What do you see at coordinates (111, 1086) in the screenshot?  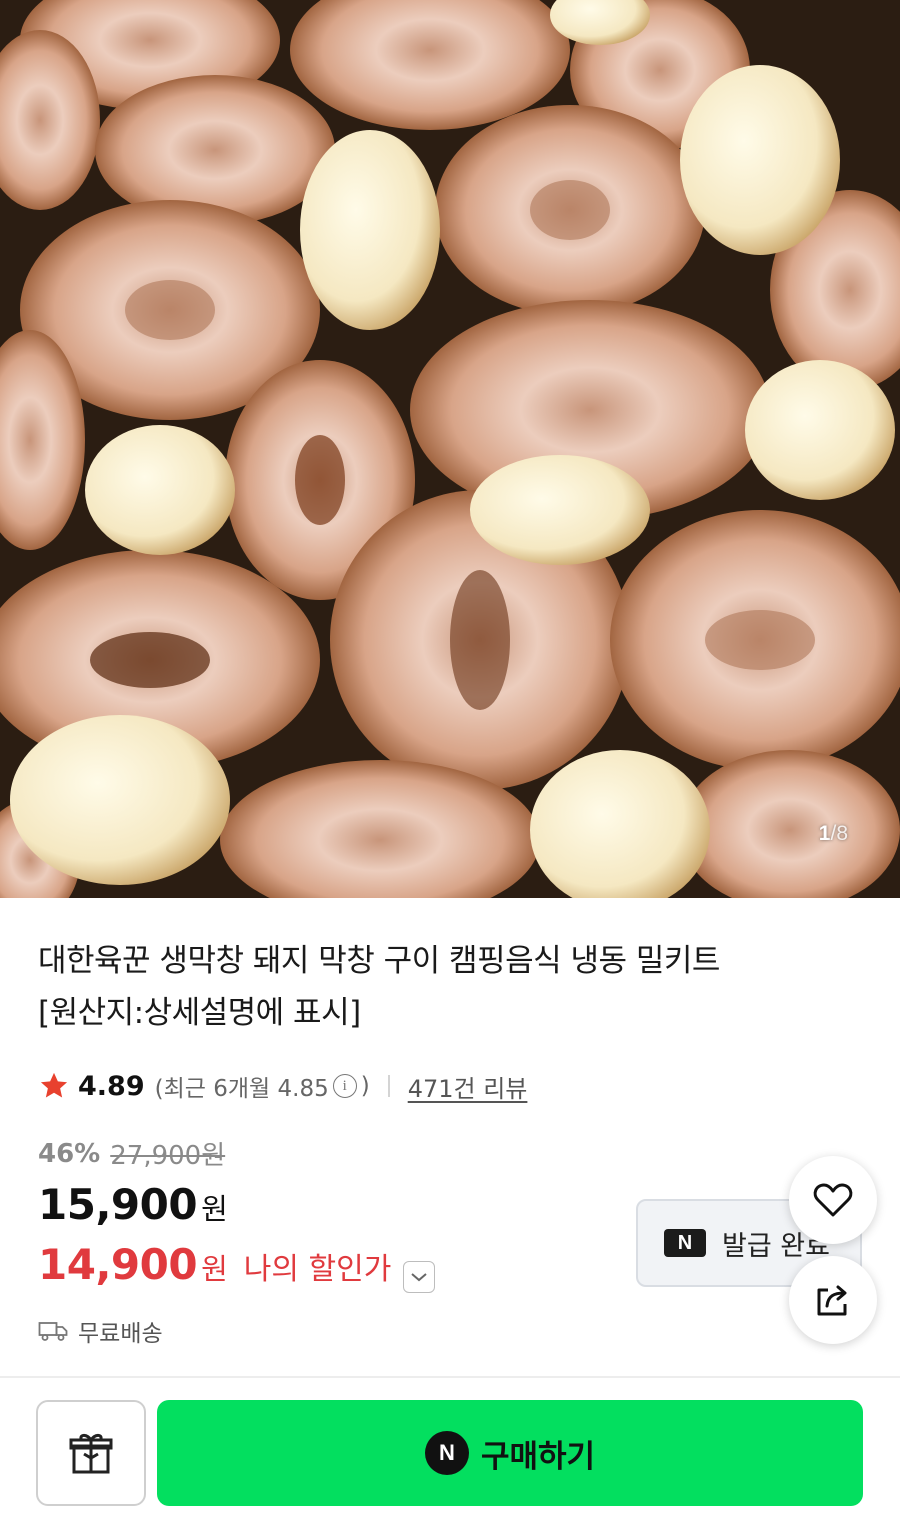 I see `rating-score: 4.89` at bounding box center [111, 1086].